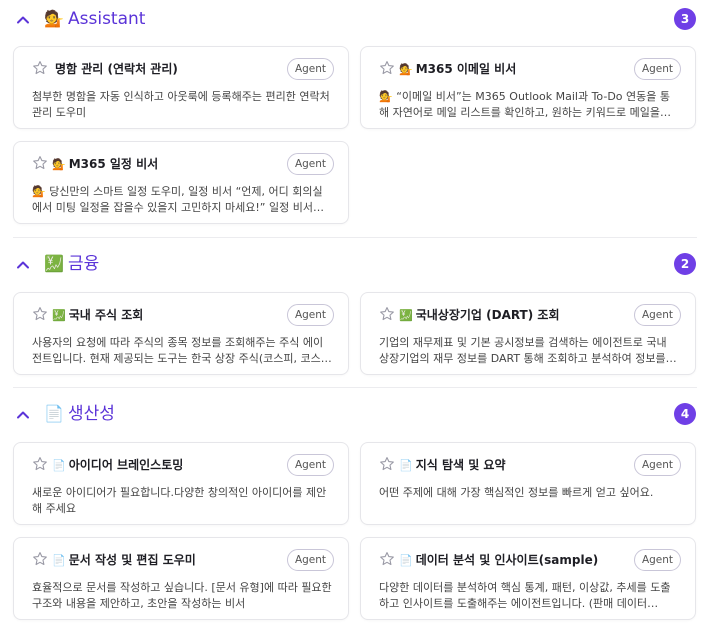  I want to click on card-description: 어떤 주제에 대해 가장 핵심적인 정보를 빠르게 얻고 싶어요., so click(516, 492).